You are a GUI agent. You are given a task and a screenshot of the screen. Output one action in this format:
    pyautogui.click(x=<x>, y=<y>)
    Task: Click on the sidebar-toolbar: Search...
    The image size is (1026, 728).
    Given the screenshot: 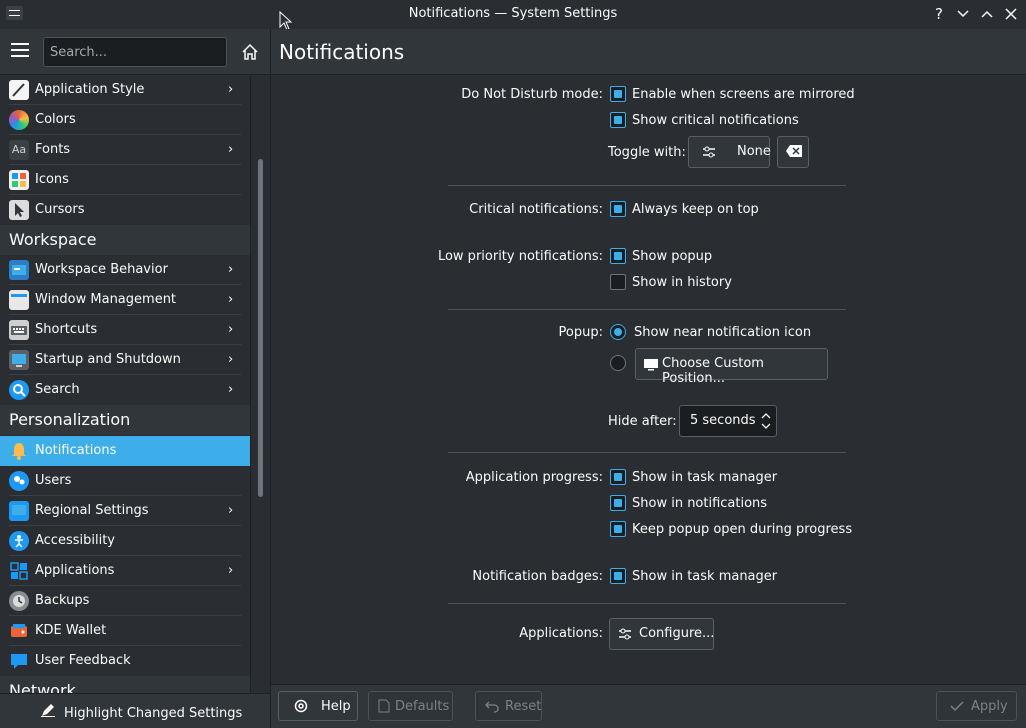 What is the action you would take?
    pyautogui.click(x=135, y=52)
    